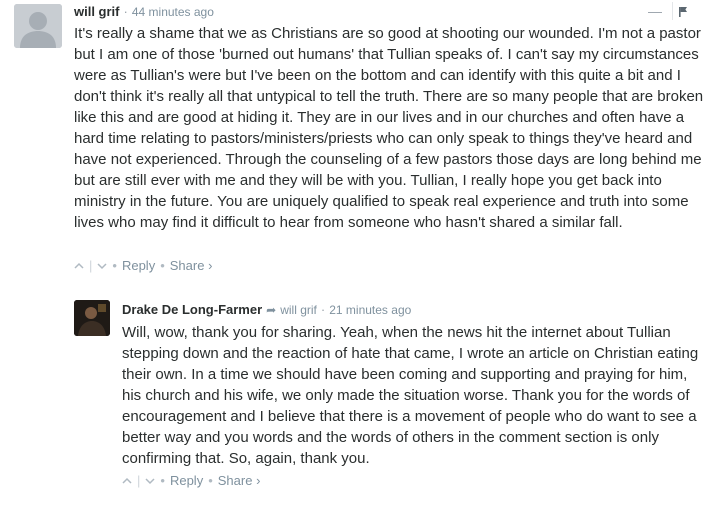 Image resolution: width=712 pixels, height=510 pixels. Describe the element at coordinates (192, 309) in the screenshot. I see `comment-author: Drake De Long-Farmer` at that location.